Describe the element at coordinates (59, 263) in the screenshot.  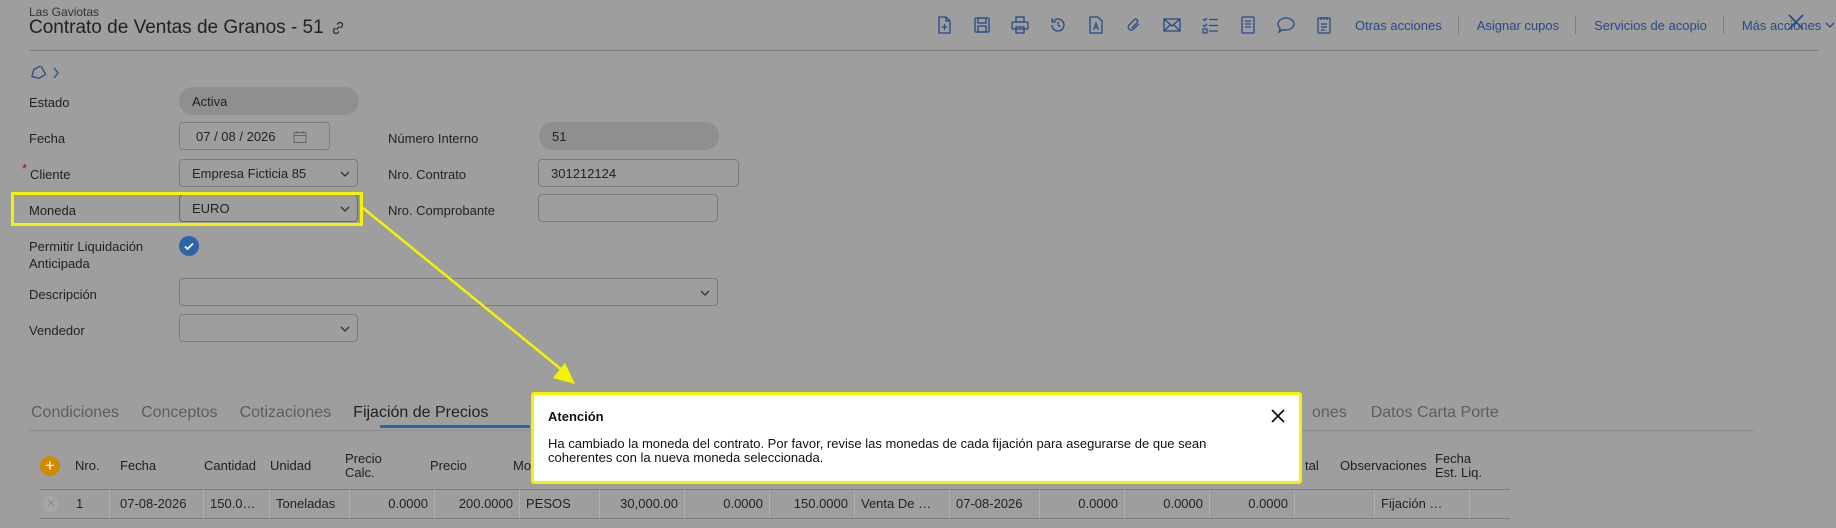
I see `permitir-liquidacion-label-2: Anticipada` at that location.